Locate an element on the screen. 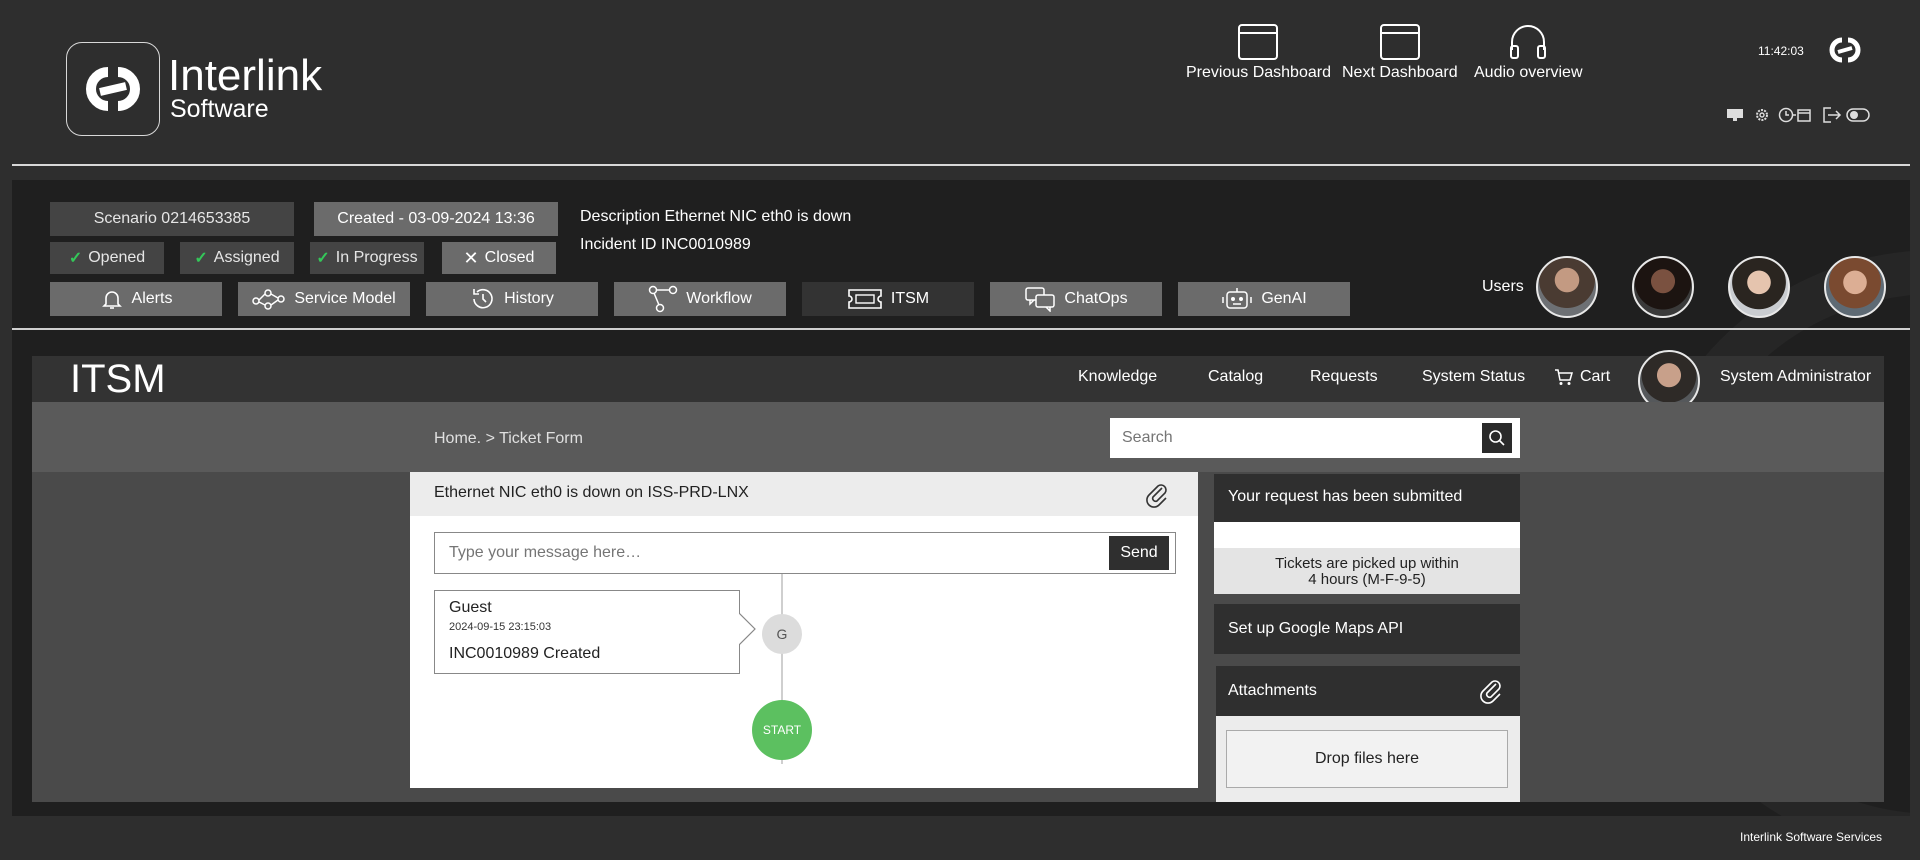 Image resolution: width=1920 pixels, height=860 pixels. window-icon is located at coordinates (1399, 42).